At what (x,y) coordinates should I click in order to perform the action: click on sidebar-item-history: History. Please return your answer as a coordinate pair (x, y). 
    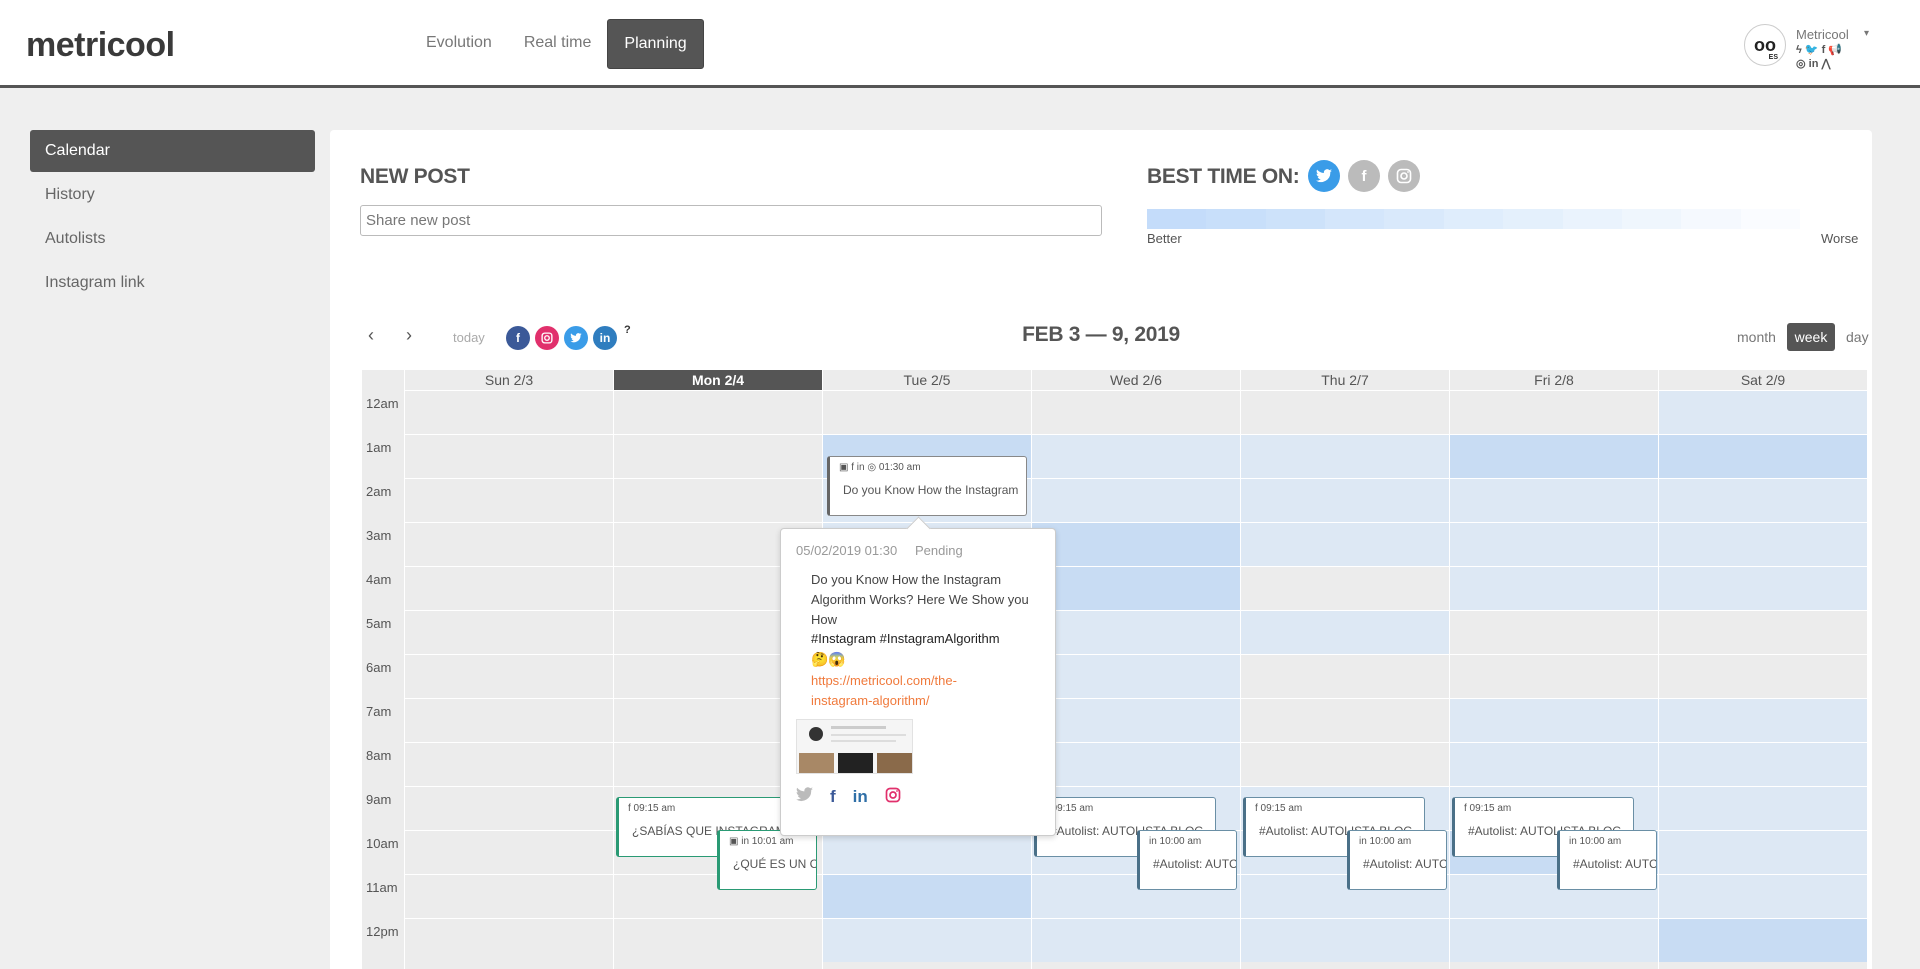
    Looking at the image, I should click on (172, 195).